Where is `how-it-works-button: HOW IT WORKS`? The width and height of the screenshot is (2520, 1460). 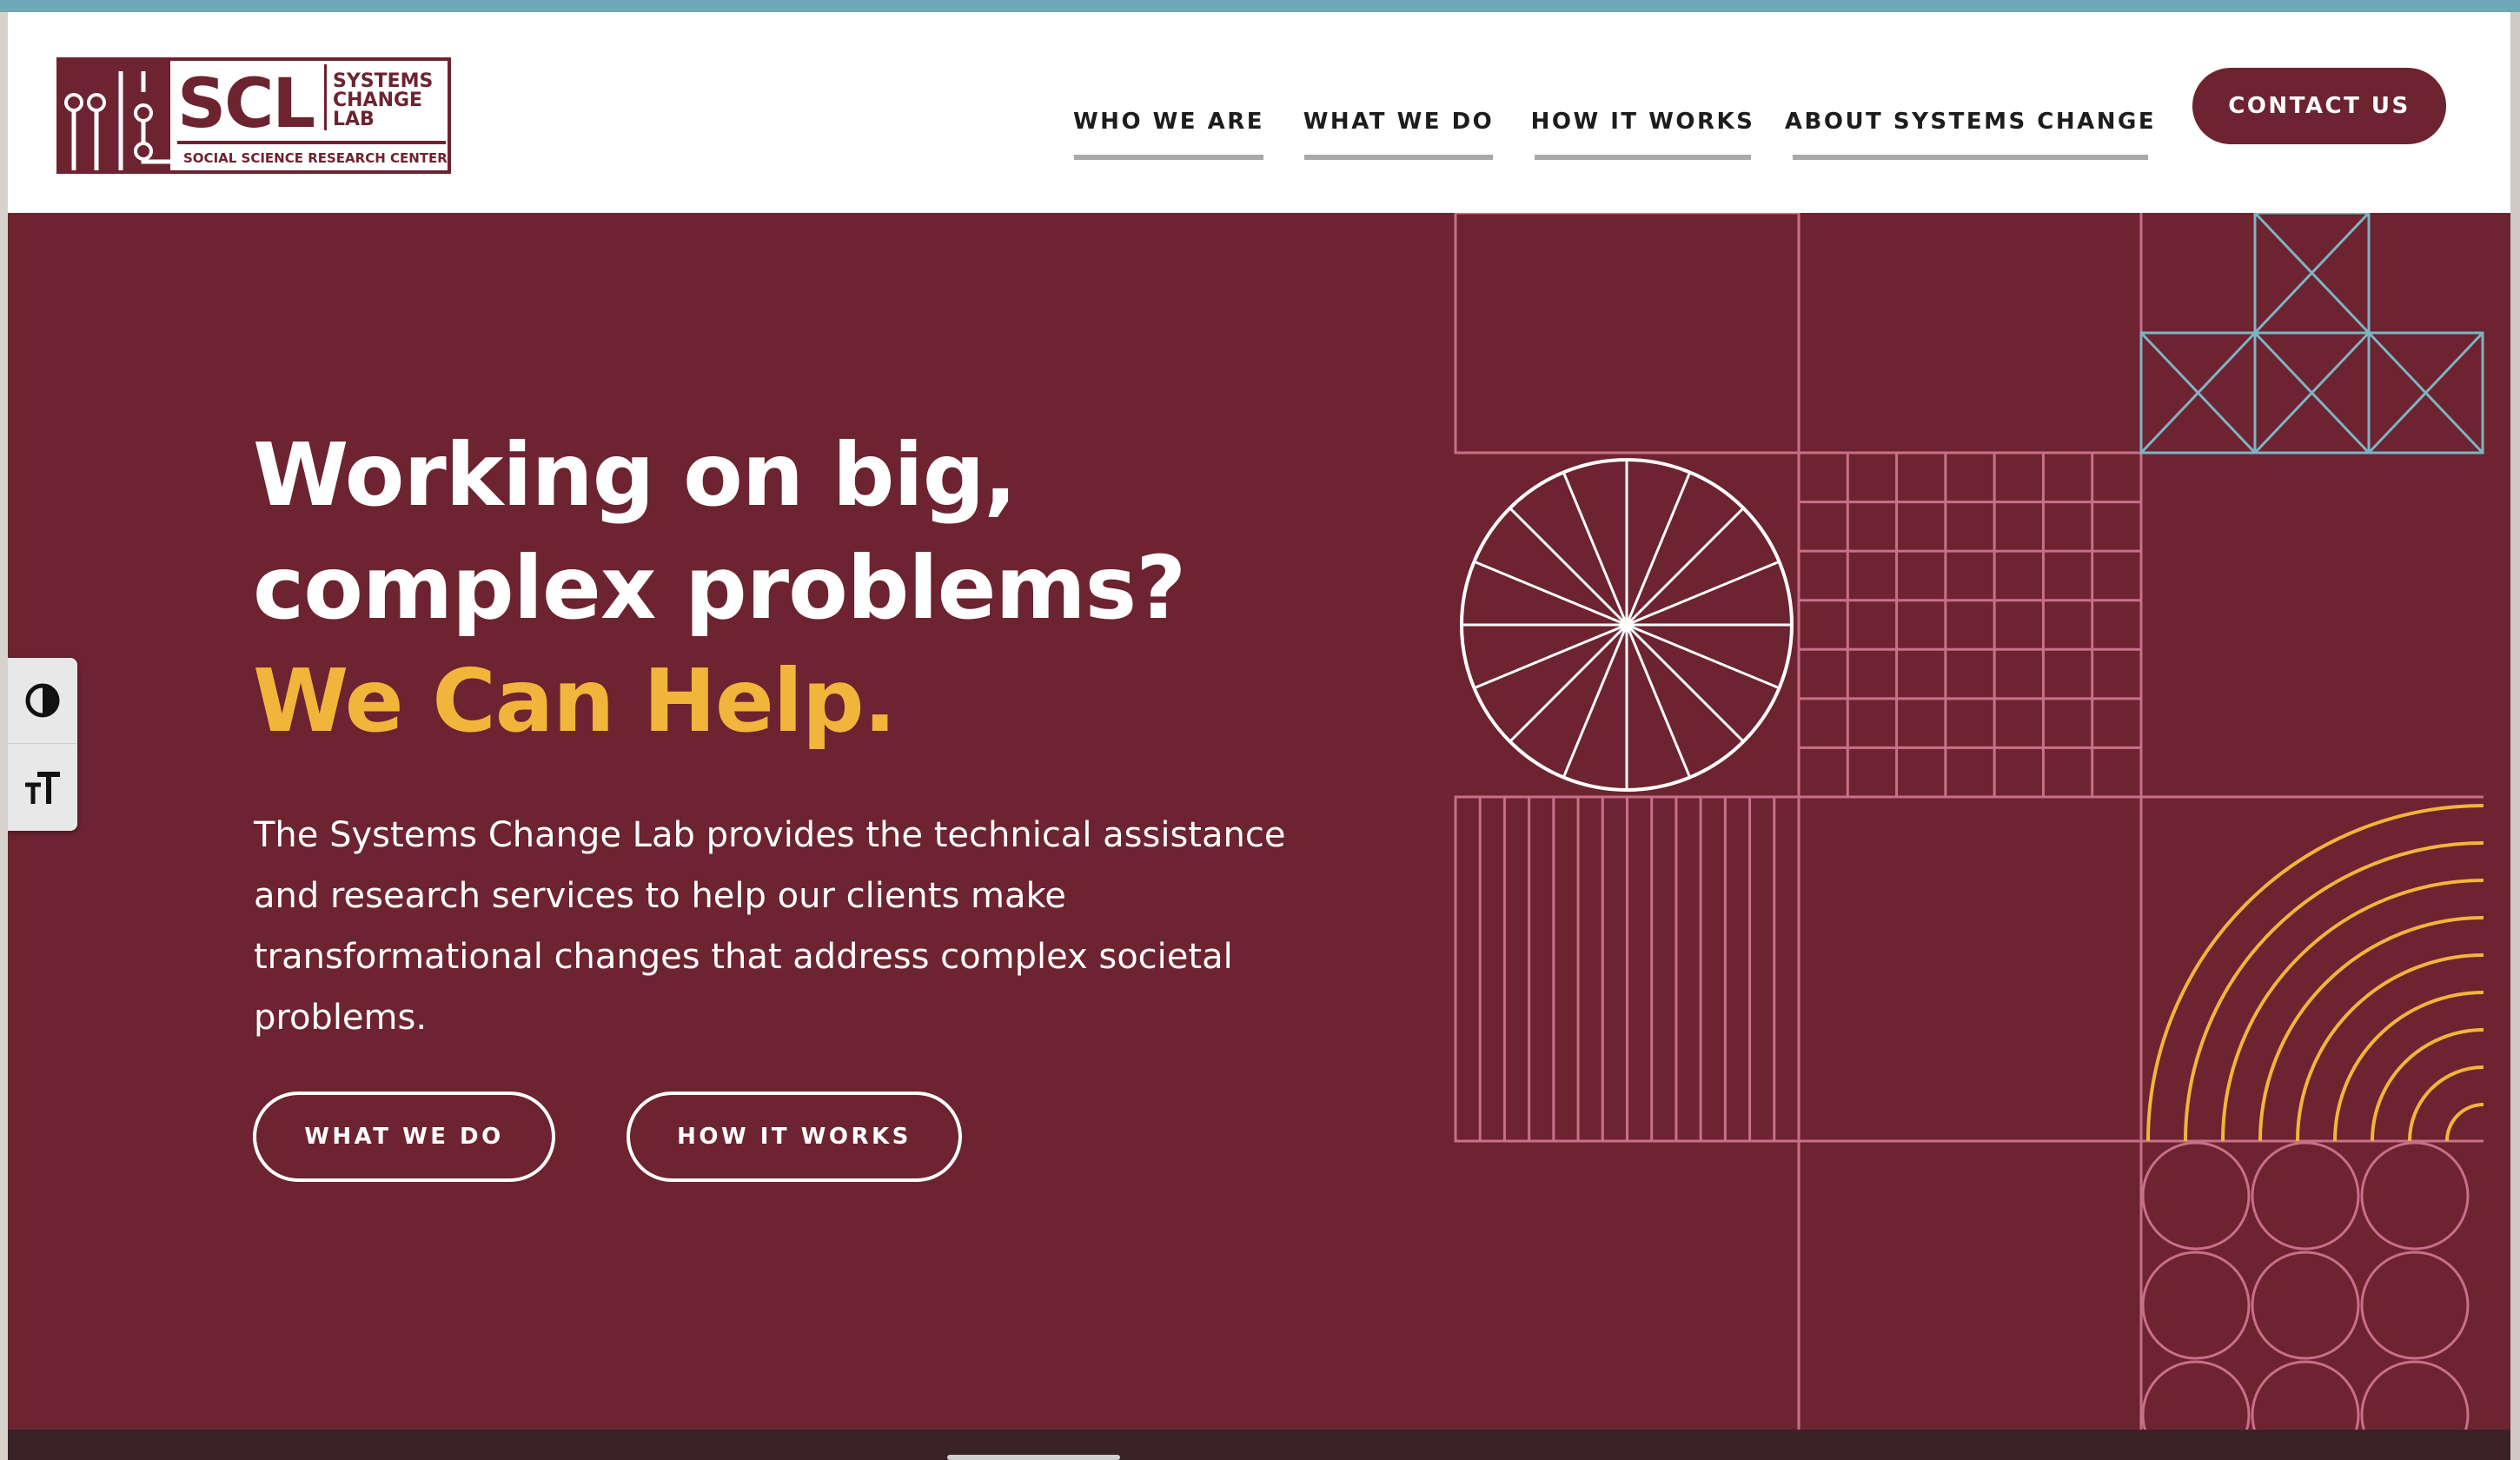
how-it-works-button: HOW IT WORKS is located at coordinates (794, 1137).